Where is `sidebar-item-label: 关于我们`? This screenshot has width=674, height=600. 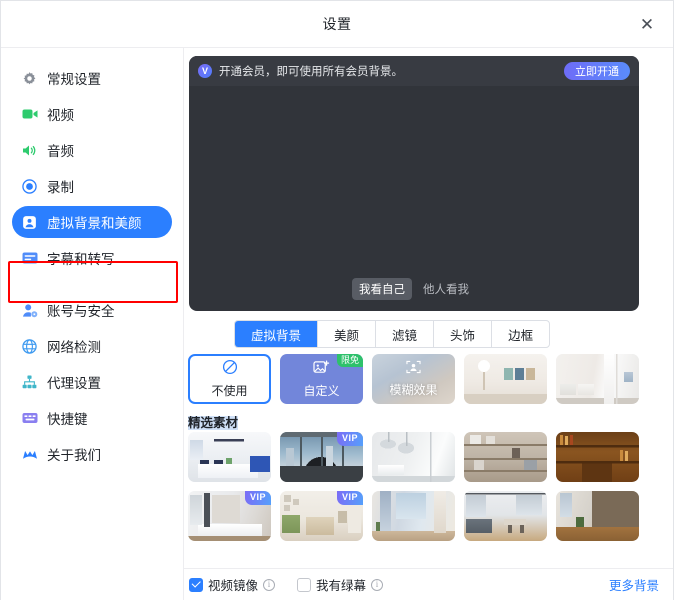 sidebar-item-label: 关于我们 is located at coordinates (74, 455).